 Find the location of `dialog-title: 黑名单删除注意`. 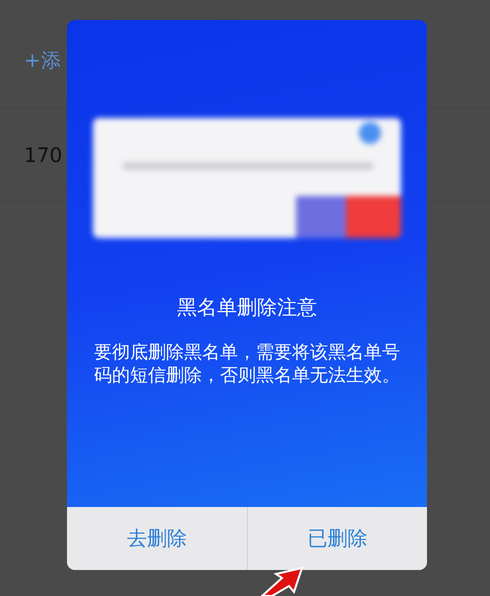

dialog-title: 黑名单删除注意 is located at coordinates (247, 307).